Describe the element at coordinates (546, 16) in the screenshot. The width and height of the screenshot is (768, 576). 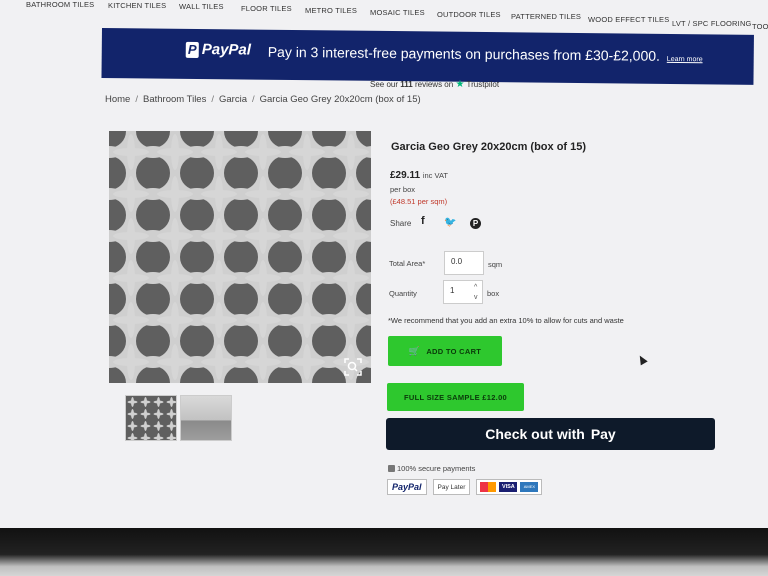
I see `nav-item-patterned-tiles: PATTERNED TILES` at that location.